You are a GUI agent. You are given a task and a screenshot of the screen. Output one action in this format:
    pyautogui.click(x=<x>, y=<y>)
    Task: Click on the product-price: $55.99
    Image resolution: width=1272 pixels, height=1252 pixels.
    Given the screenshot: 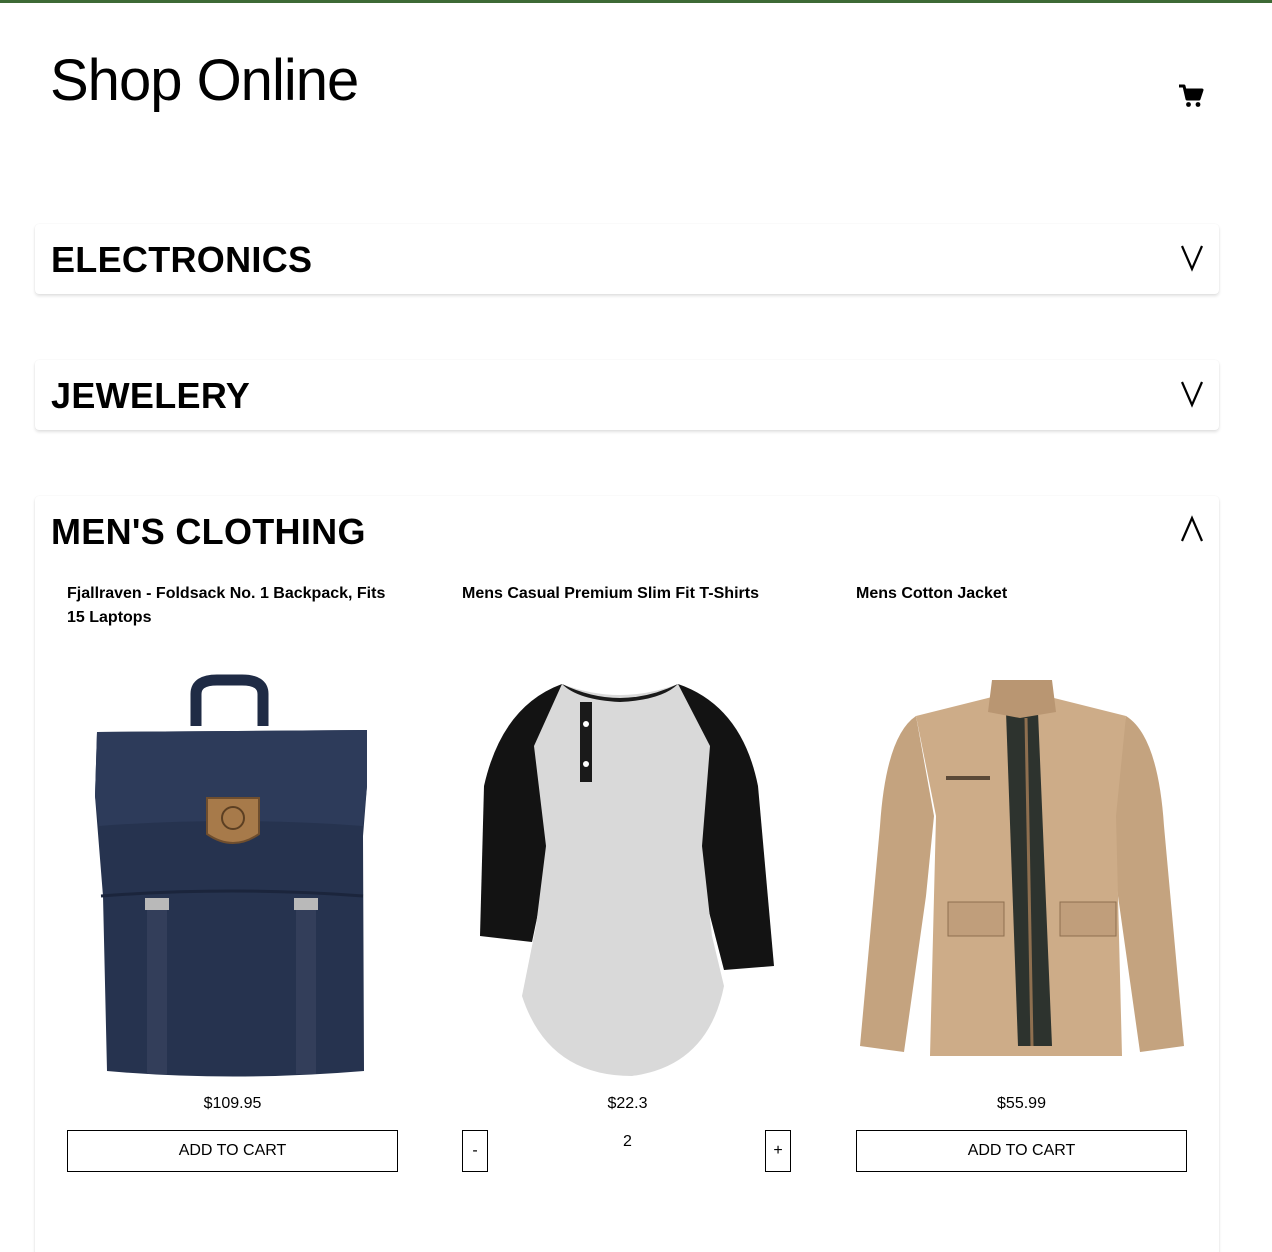 What is the action you would take?
    pyautogui.click(x=1021, y=1103)
    